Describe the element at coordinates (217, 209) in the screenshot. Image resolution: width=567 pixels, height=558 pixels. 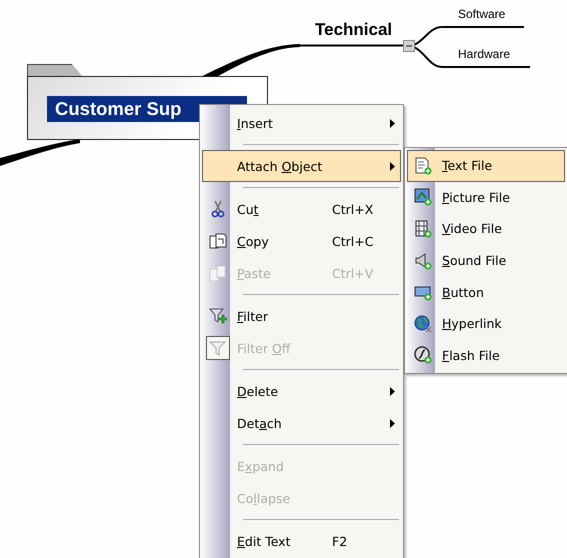
I see `scissors-icon` at that location.